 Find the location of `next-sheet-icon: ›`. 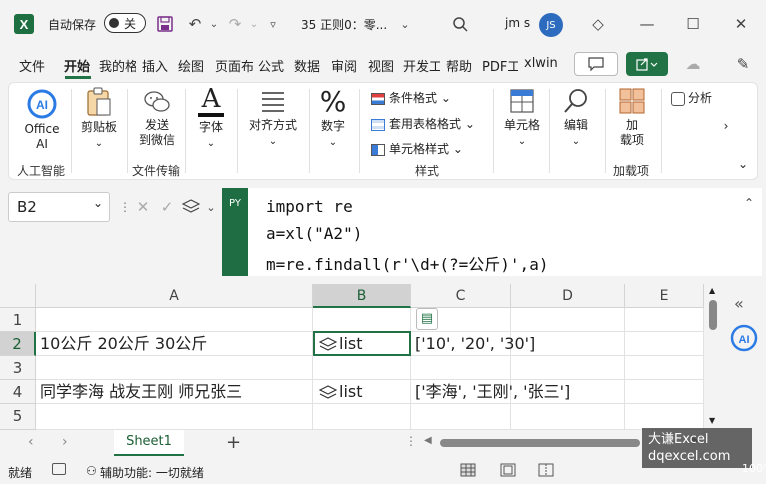

next-sheet-icon: › is located at coordinates (65, 442).